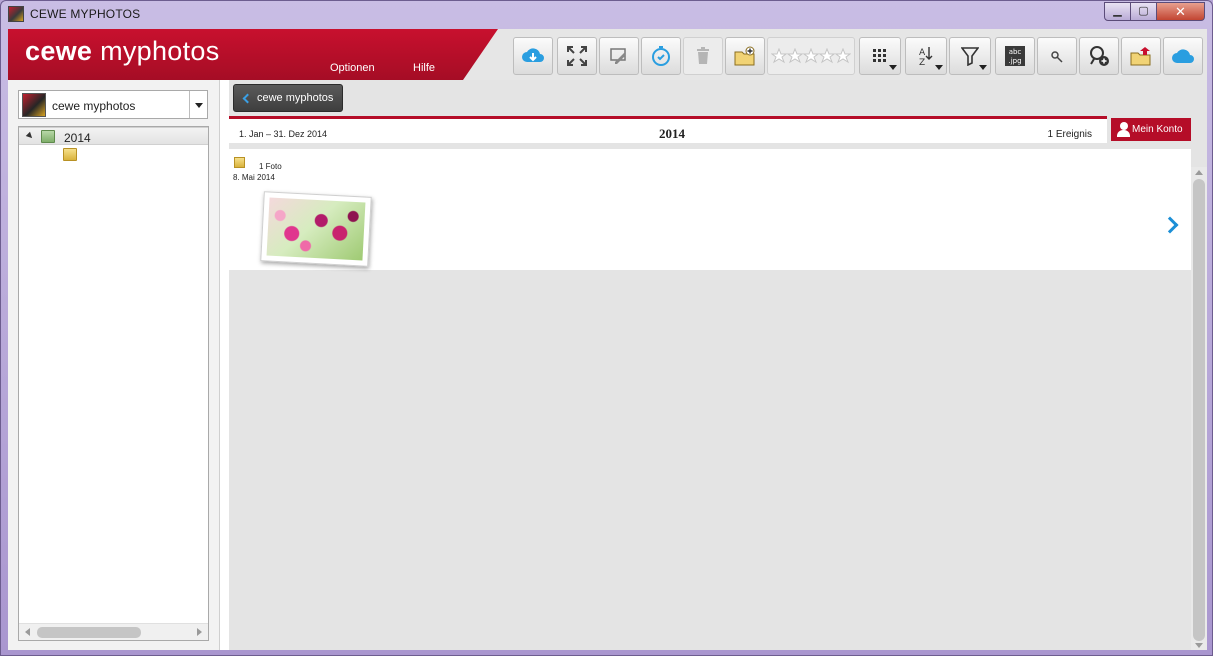  I want to click on year-title: 2014, so click(672, 133).